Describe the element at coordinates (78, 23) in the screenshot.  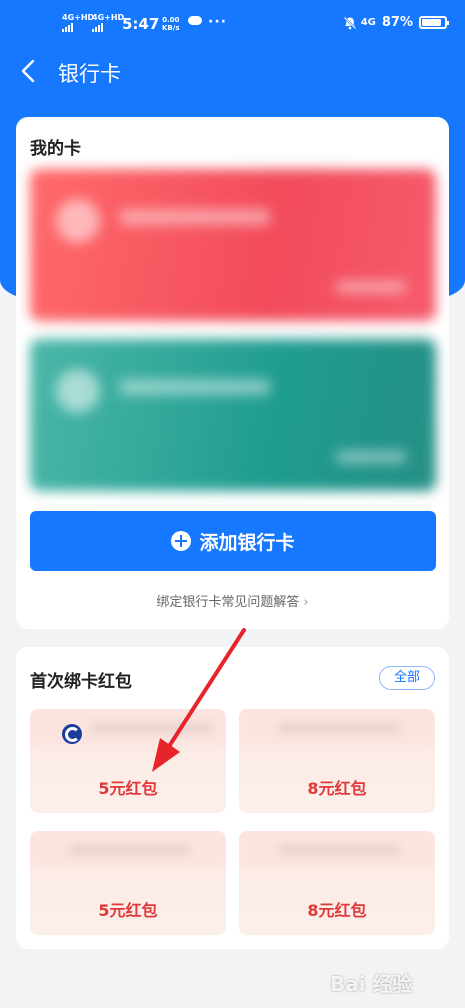
I see `signal-1-icon: 4G+HD` at that location.